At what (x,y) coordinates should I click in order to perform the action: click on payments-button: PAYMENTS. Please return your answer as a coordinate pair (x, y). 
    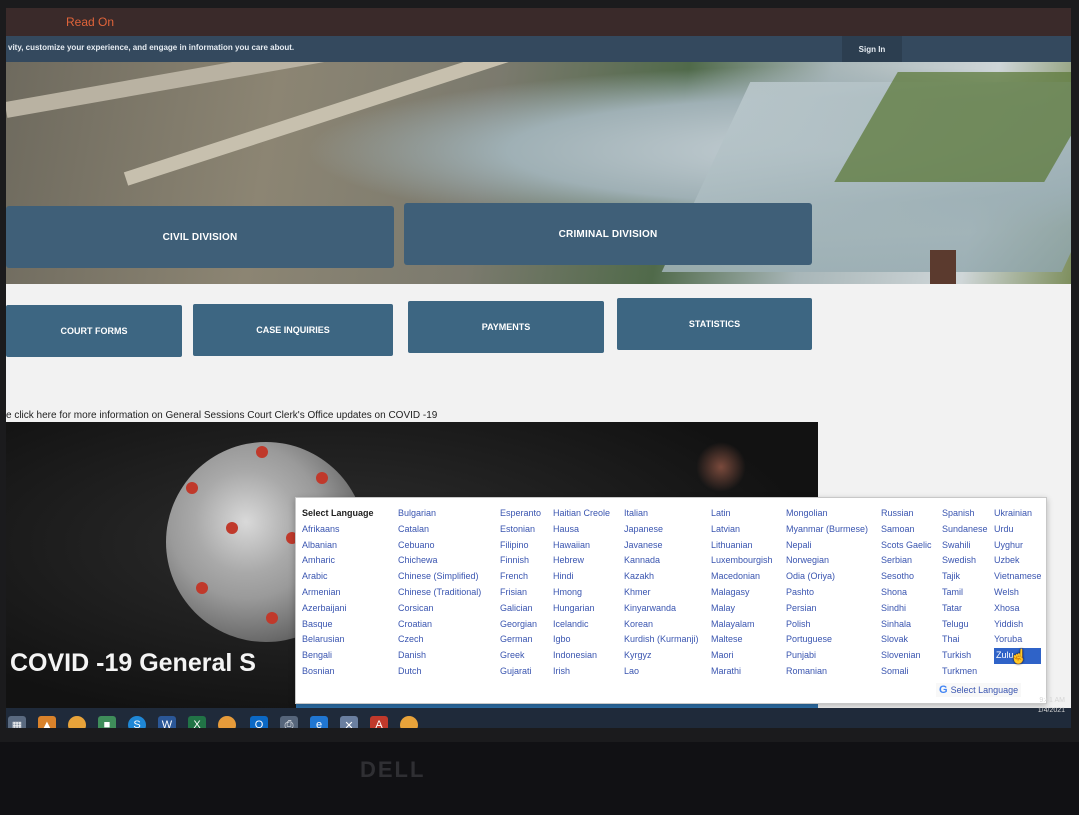
    Looking at the image, I should click on (506, 327).